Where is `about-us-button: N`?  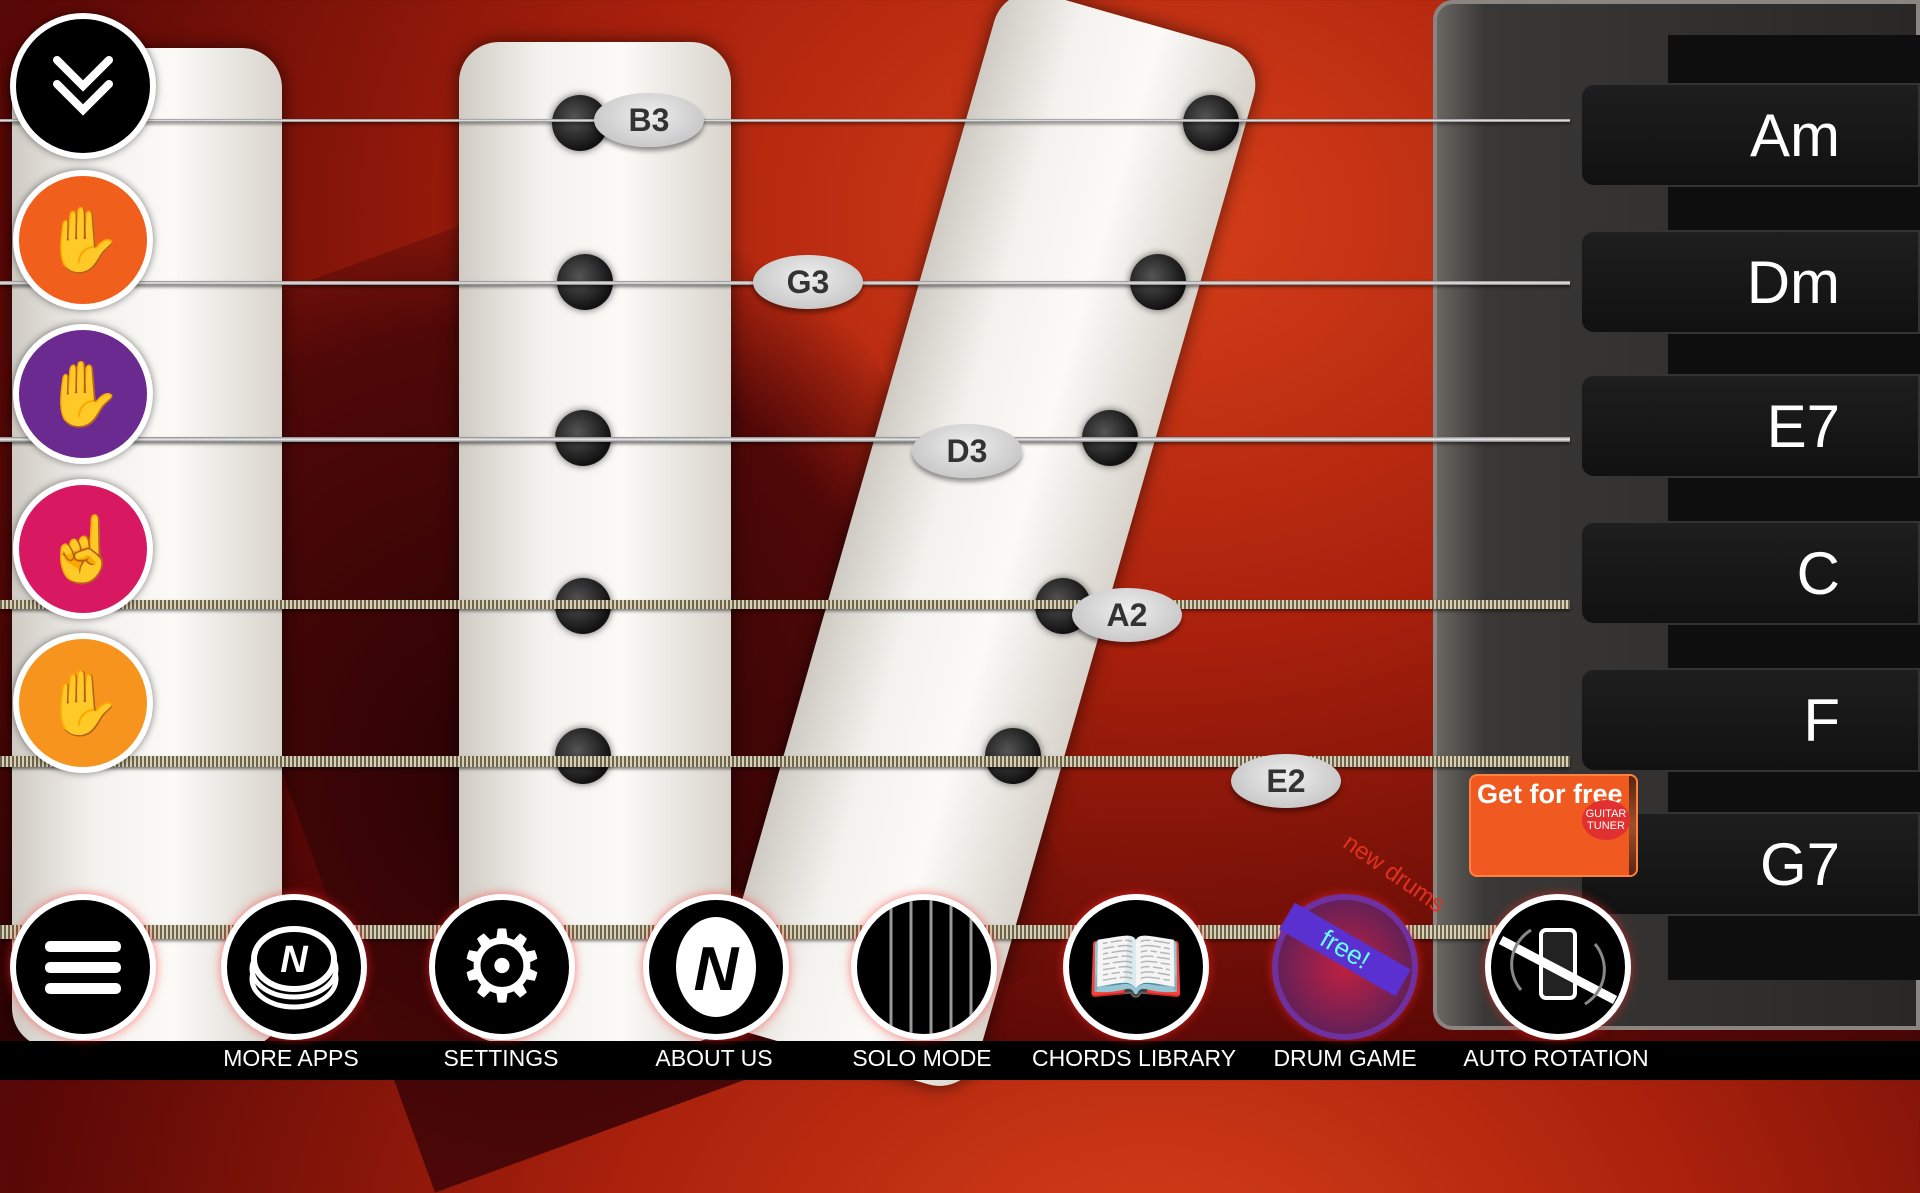
about-us-button: N is located at coordinates (716, 967).